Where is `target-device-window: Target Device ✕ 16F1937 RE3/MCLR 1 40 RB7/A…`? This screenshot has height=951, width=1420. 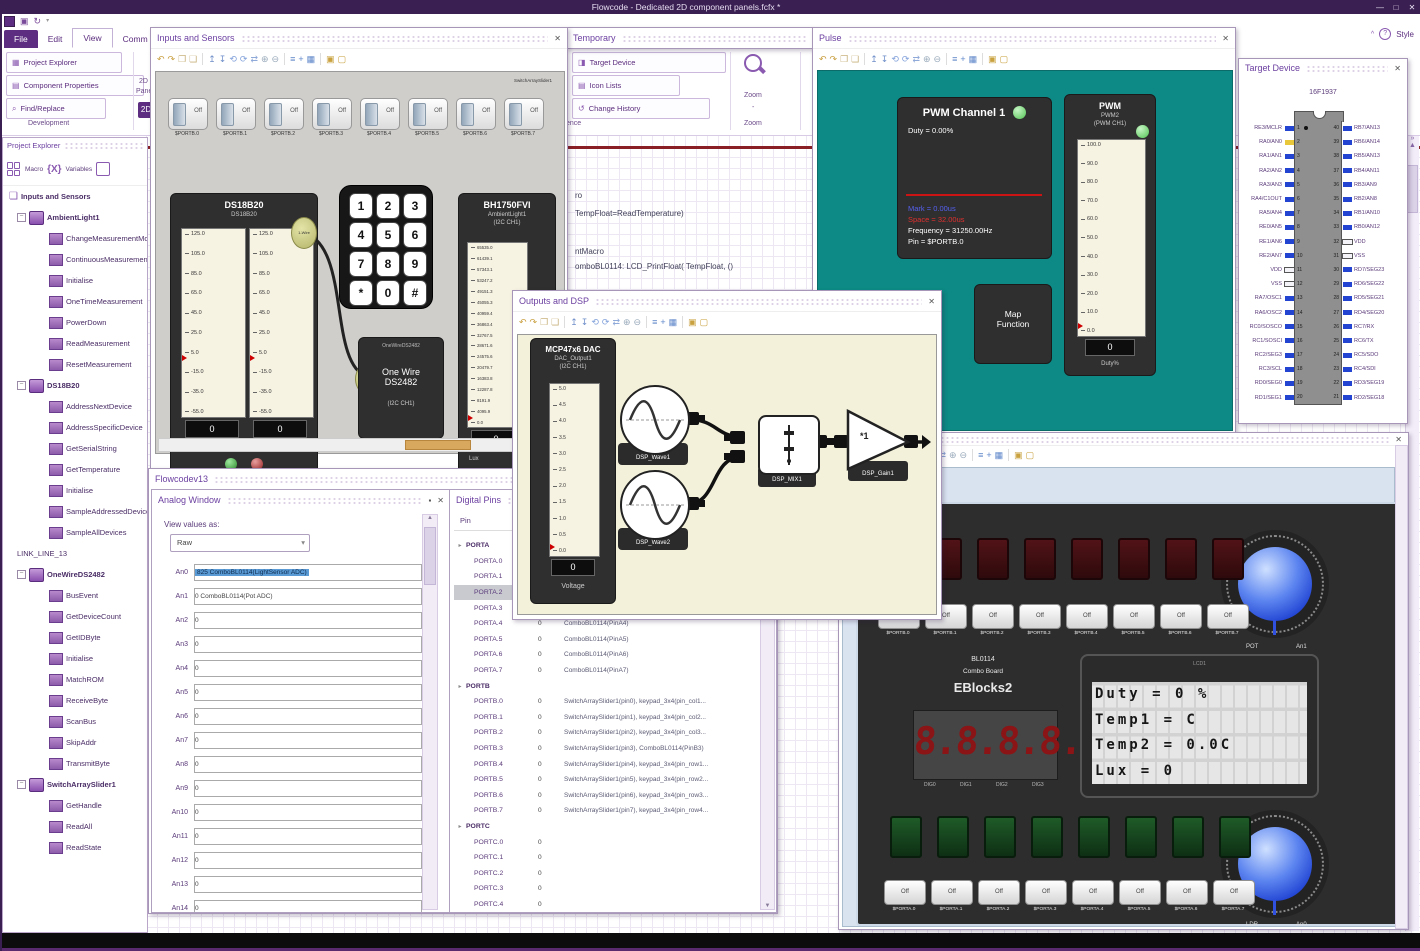
target-device-window: Target Device ✕ 16F1937 RE3/MCLR 1 40 RB7/A… is located at coordinates (1323, 241).